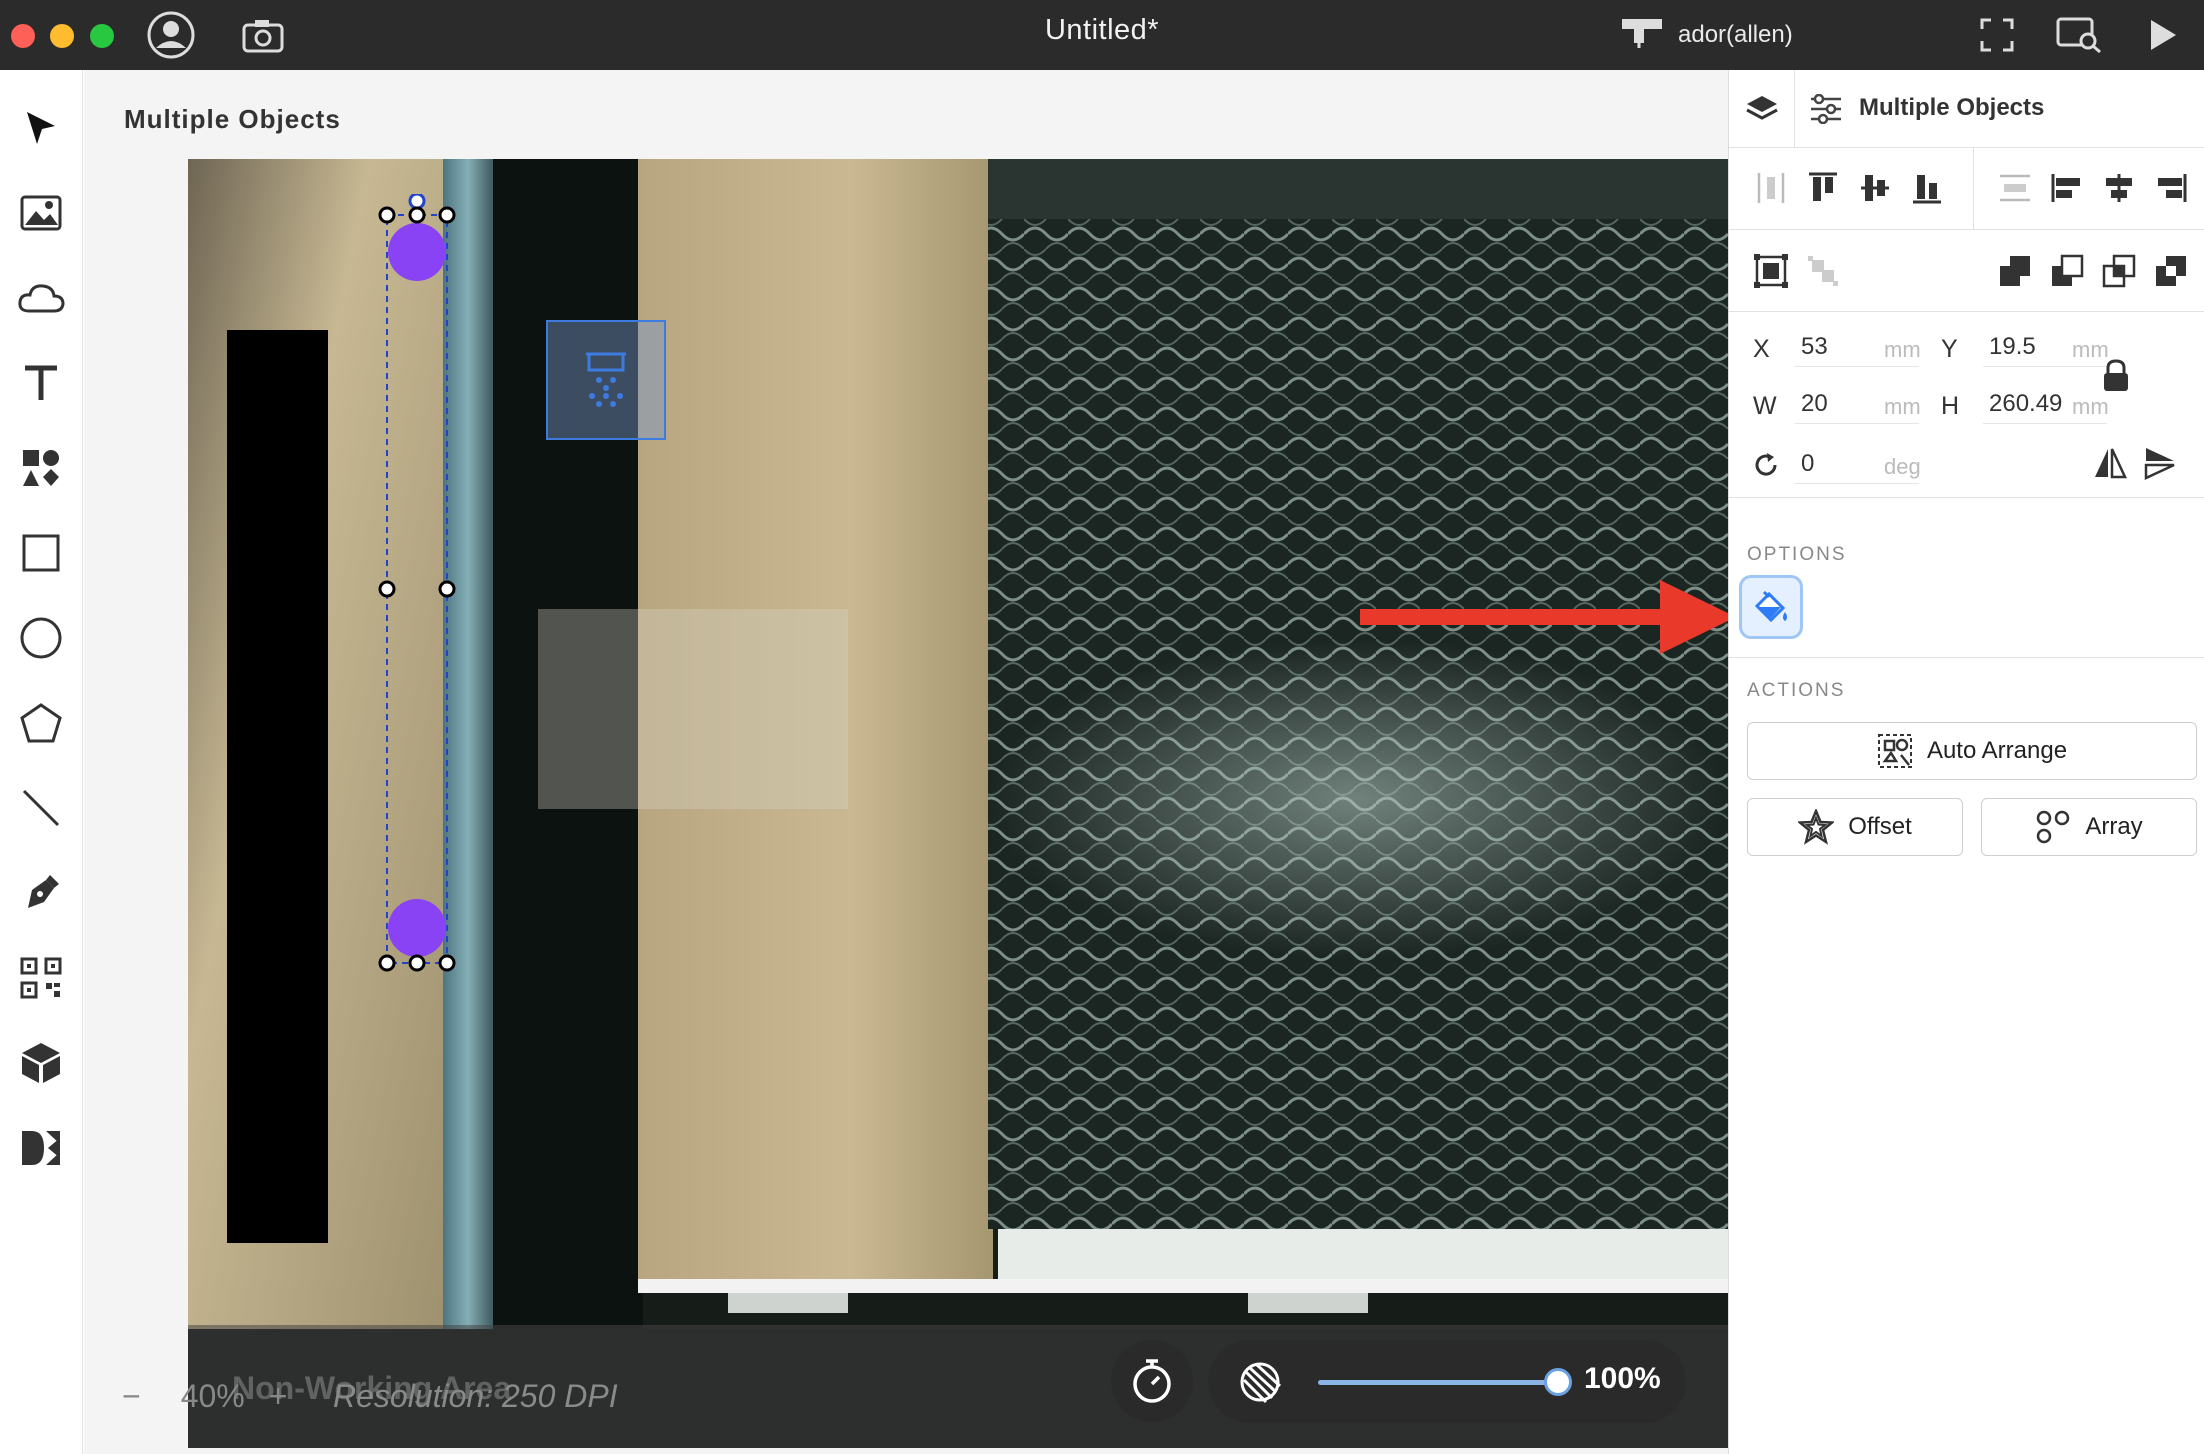 This screenshot has width=2204, height=1454. I want to click on paint-bucket-icon, so click(1770, 606).